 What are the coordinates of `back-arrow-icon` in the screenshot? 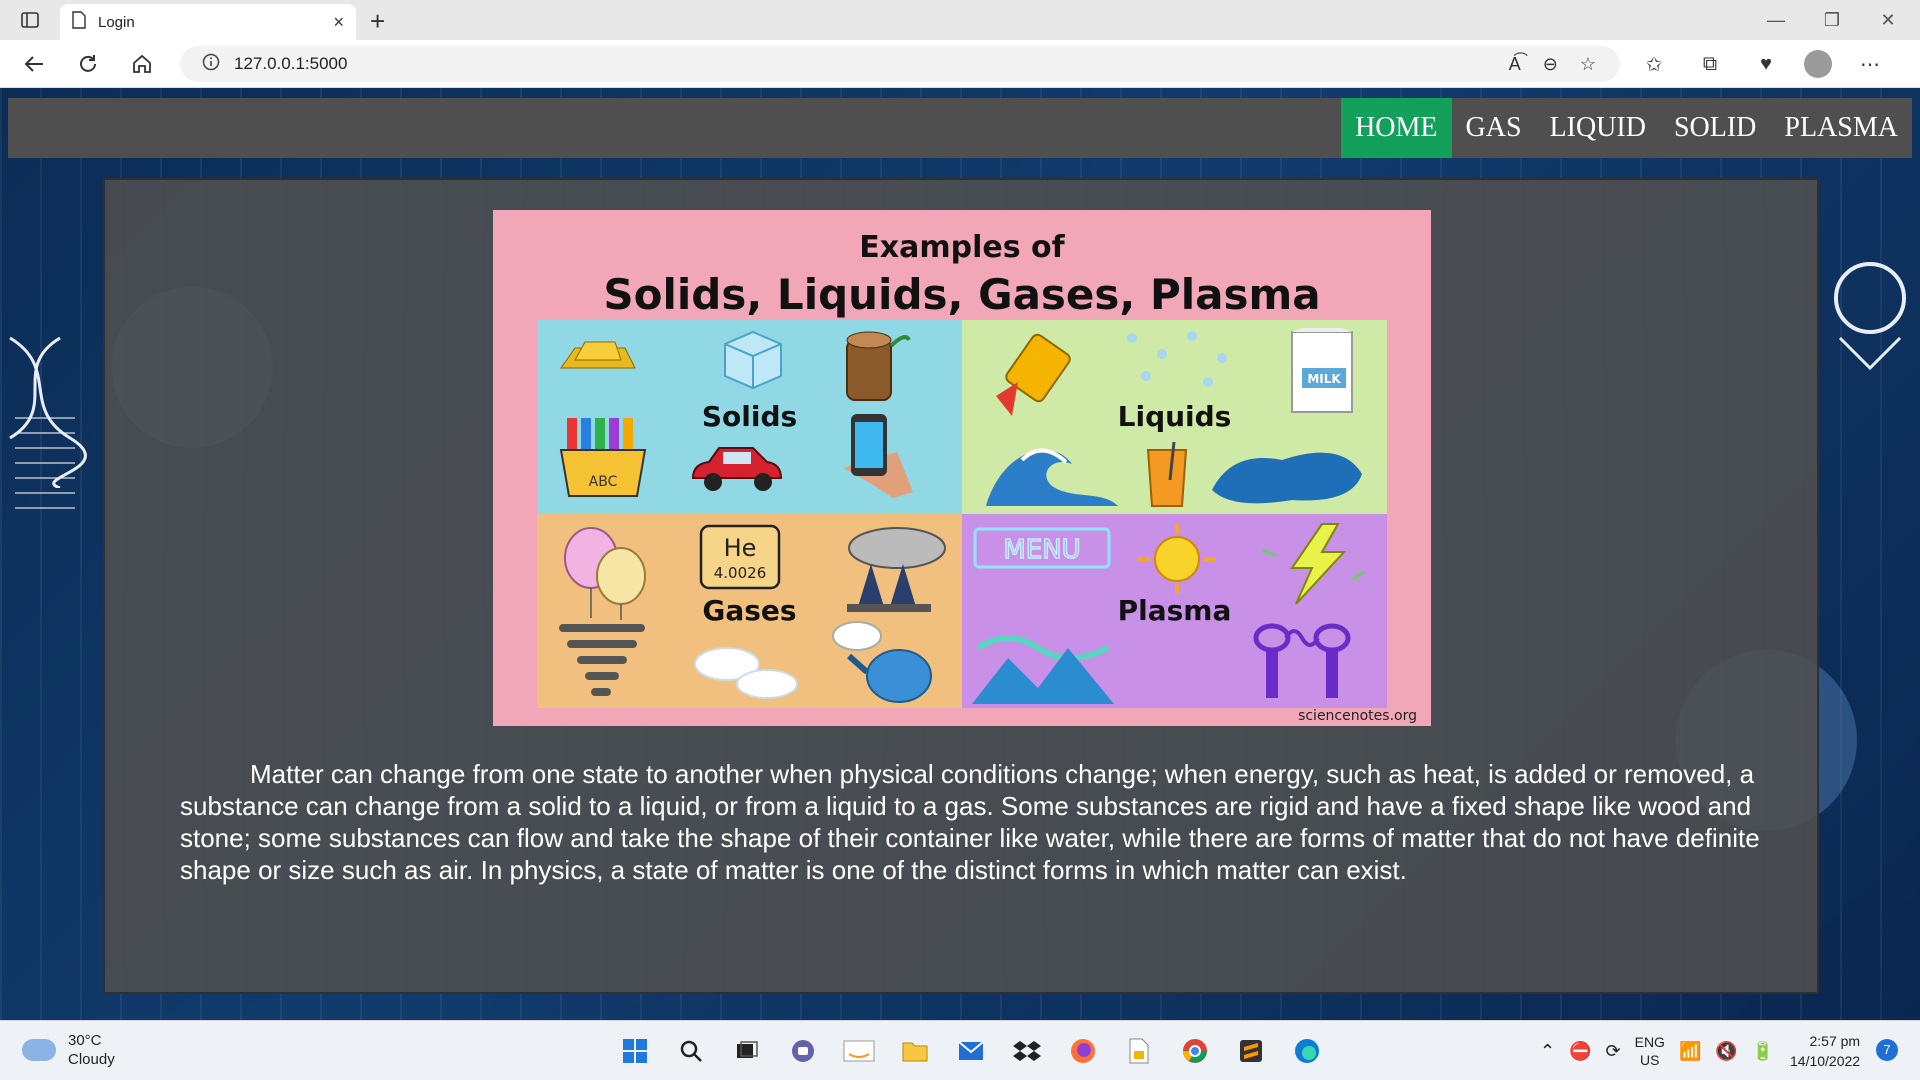 It's located at (34, 64).